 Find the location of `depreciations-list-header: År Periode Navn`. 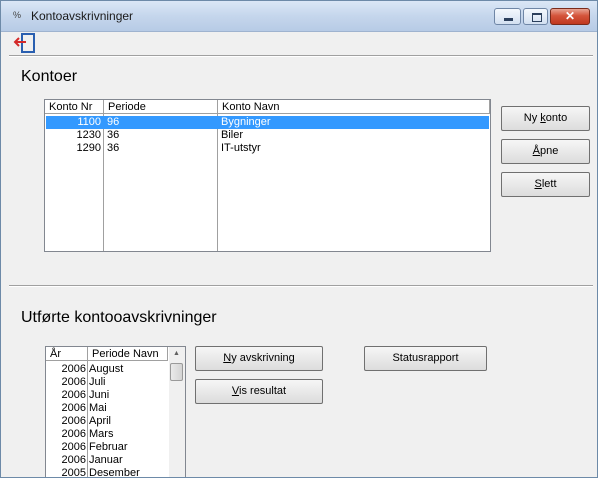

depreciations-list-header: År Periode Navn is located at coordinates (115, 354).